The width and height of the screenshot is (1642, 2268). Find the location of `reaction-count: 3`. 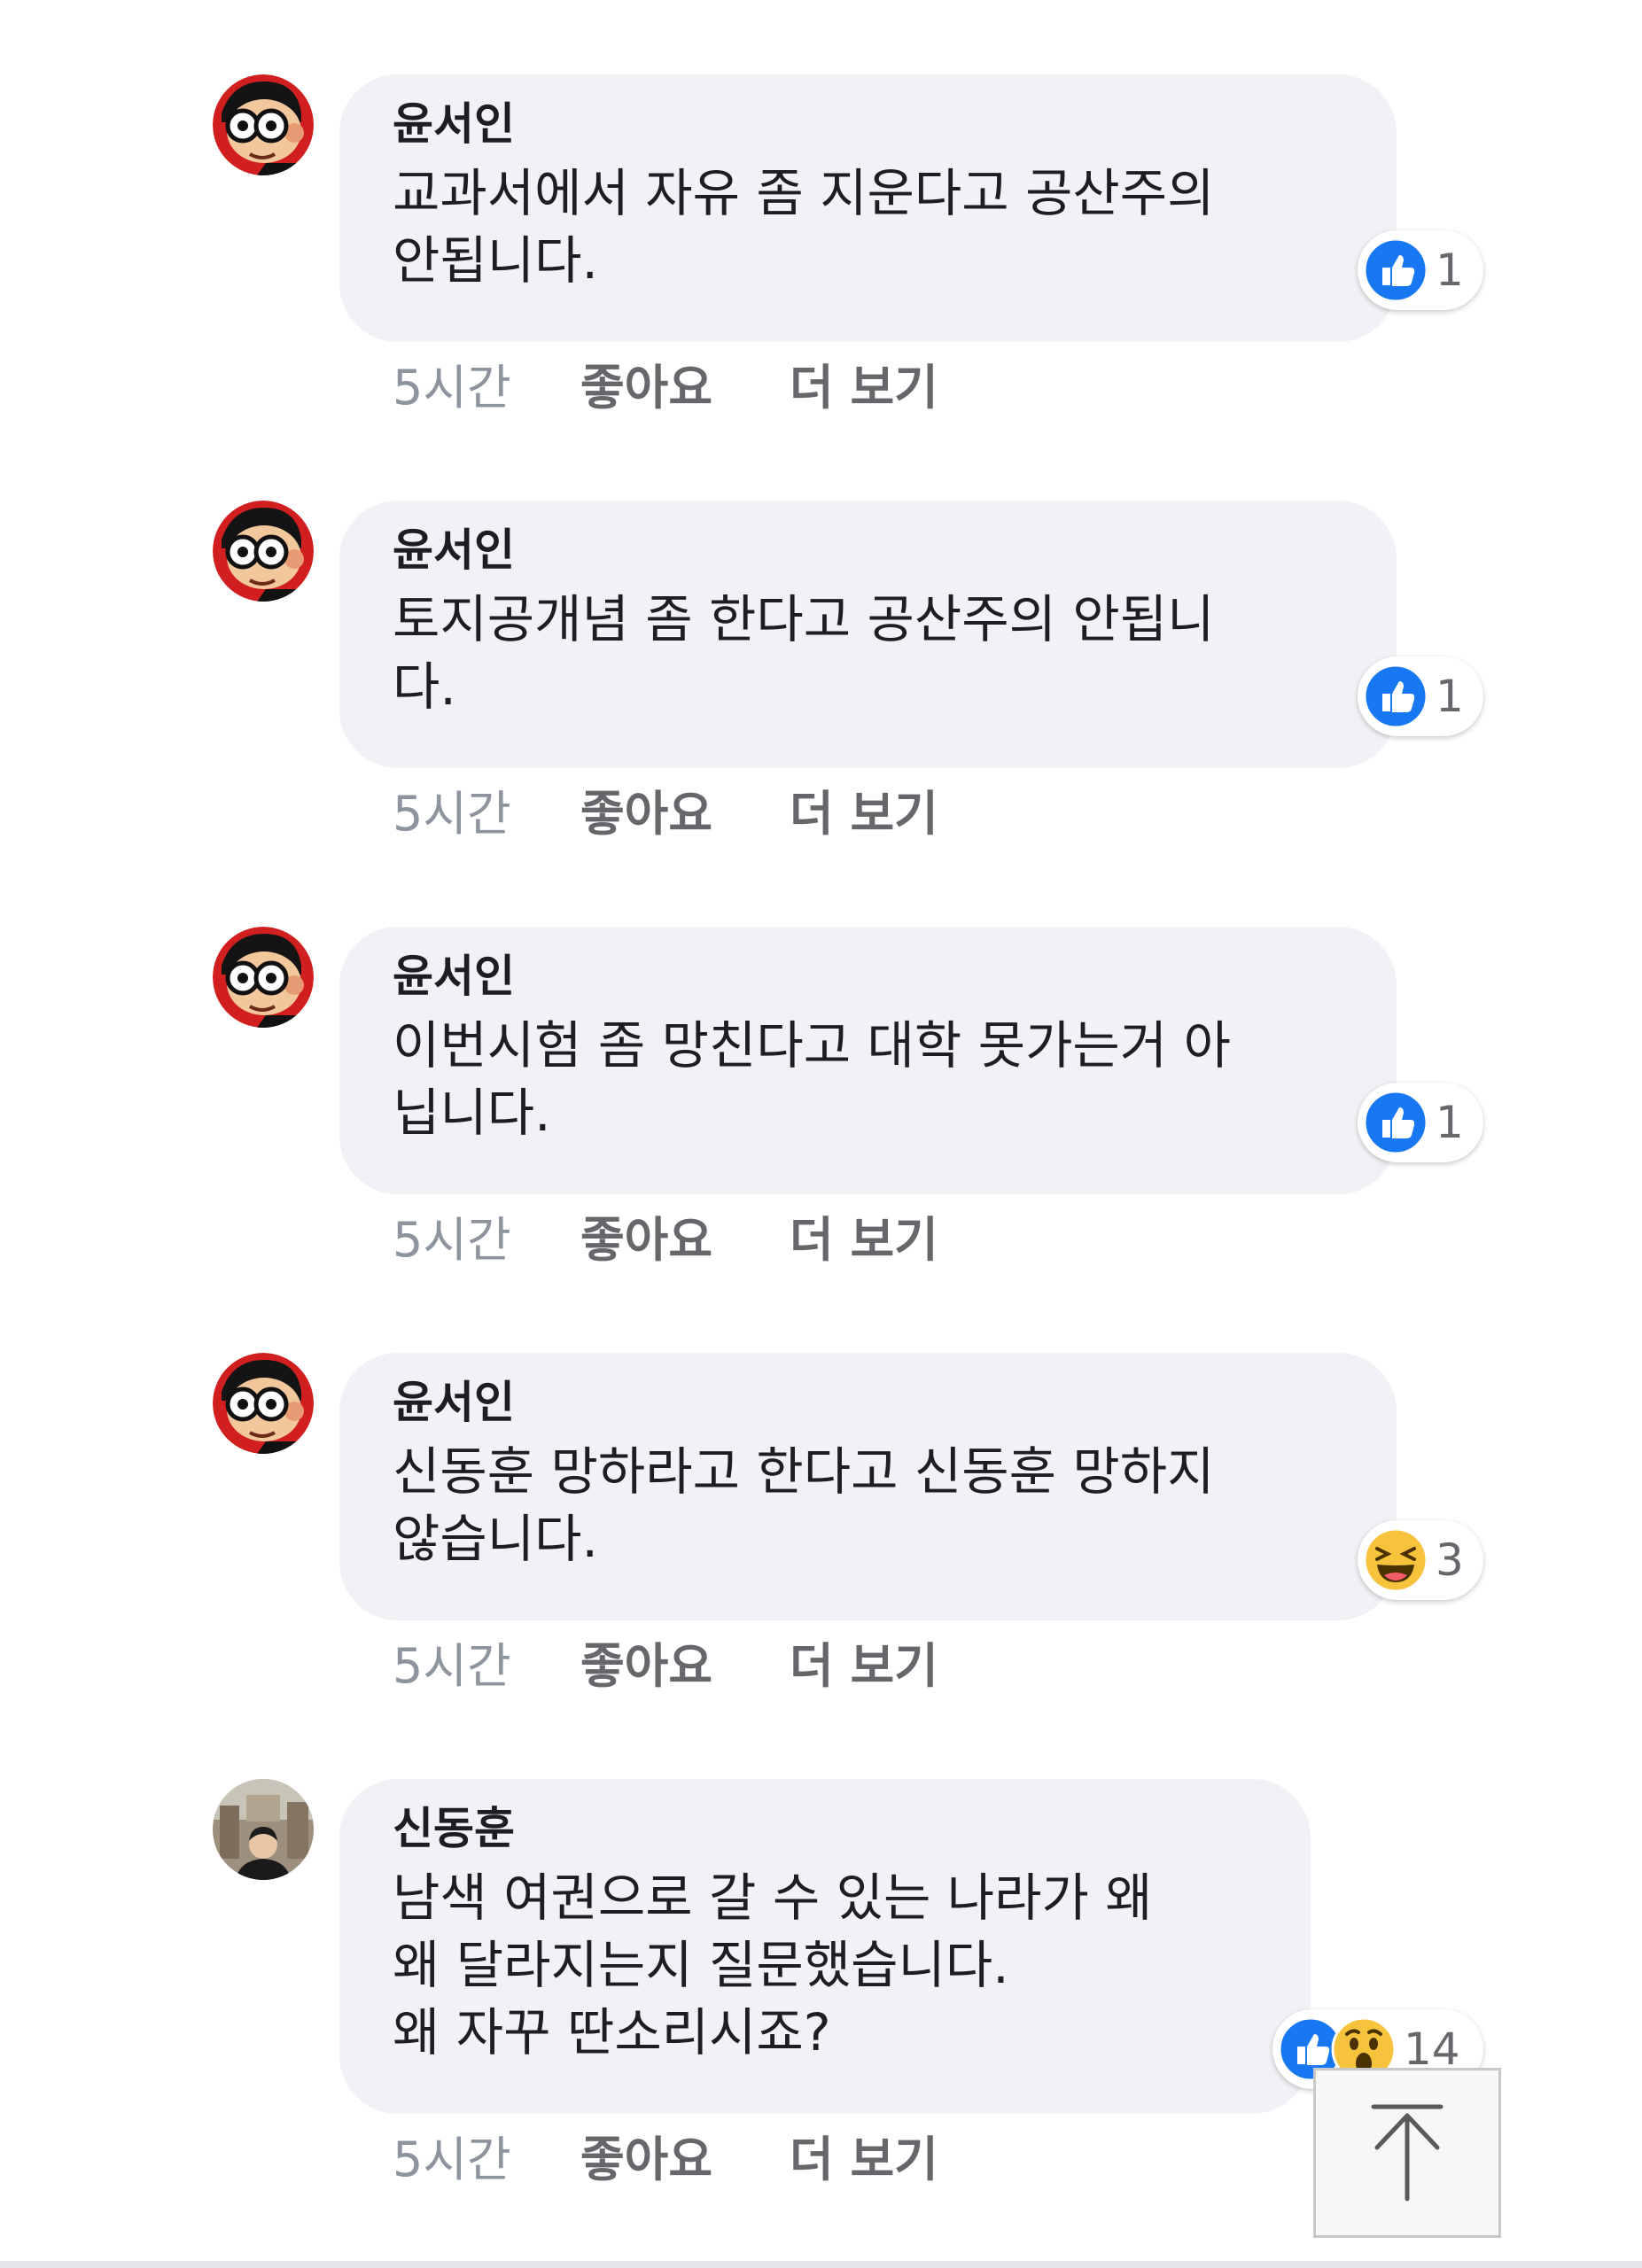

reaction-count: 3 is located at coordinates (1450, 1560).